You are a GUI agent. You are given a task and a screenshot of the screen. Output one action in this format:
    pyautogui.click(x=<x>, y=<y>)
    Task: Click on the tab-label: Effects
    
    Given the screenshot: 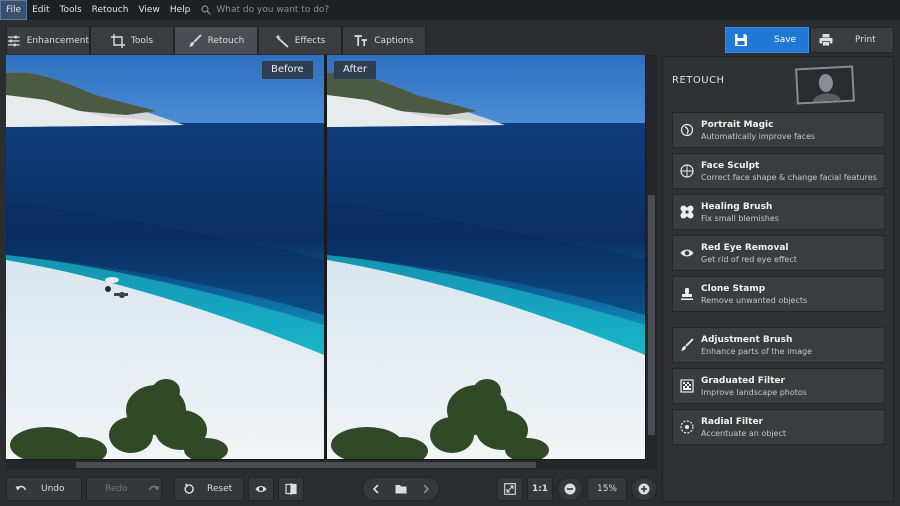 What is the action you would take?
    pyautogui.click(x=310, y=40)
    